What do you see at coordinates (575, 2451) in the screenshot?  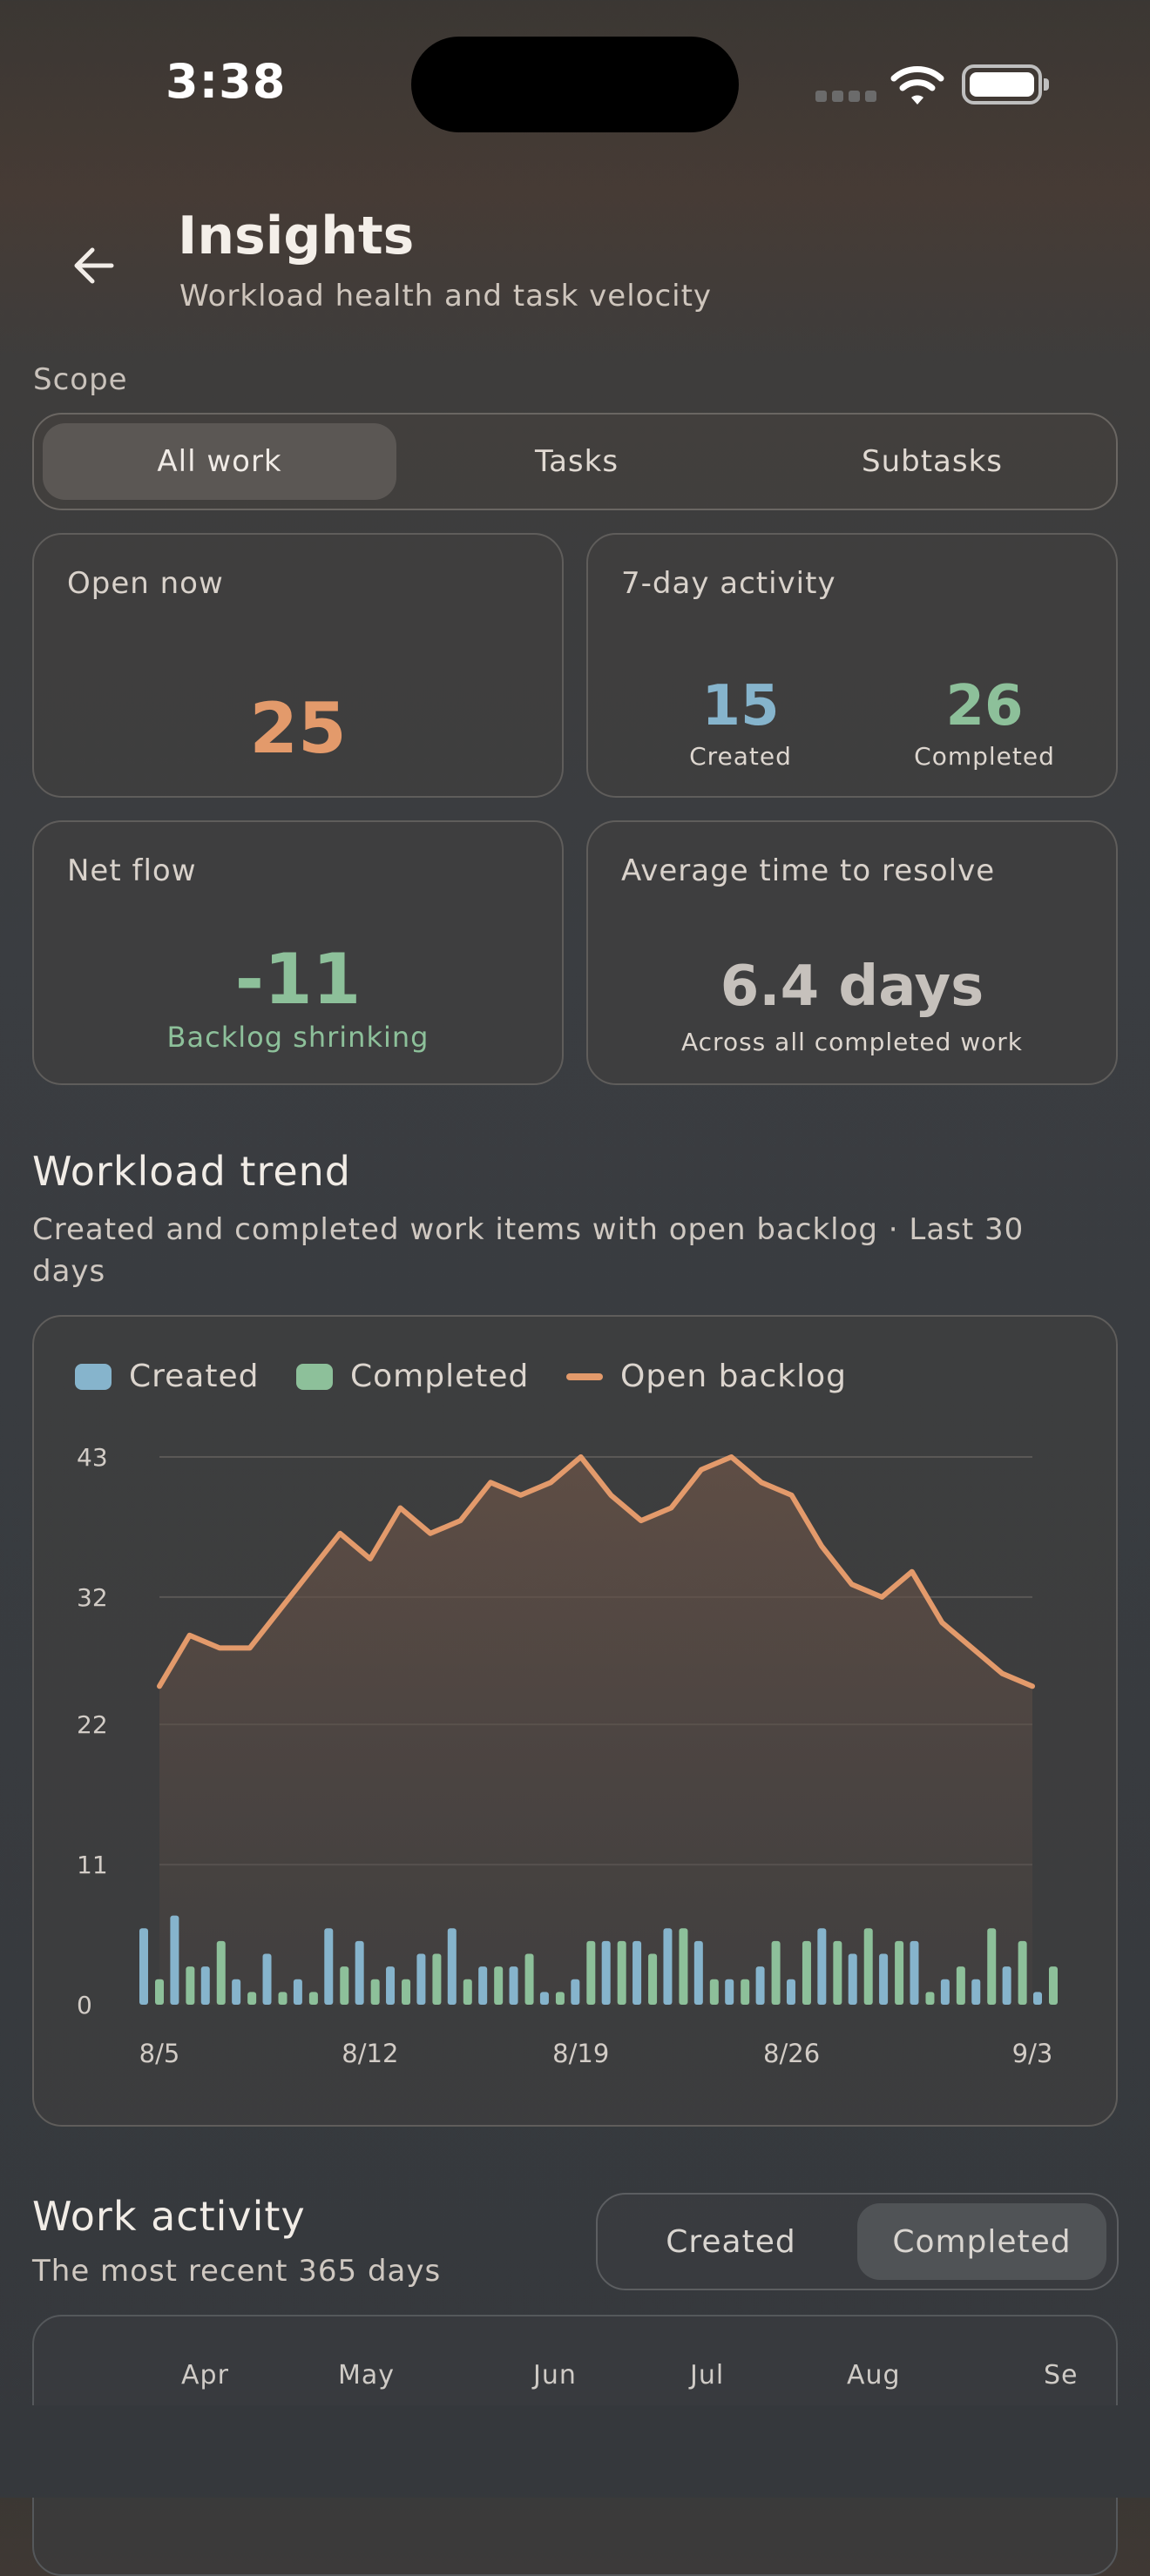 I see `bottom-fade` at bounding box center [575, 2451].